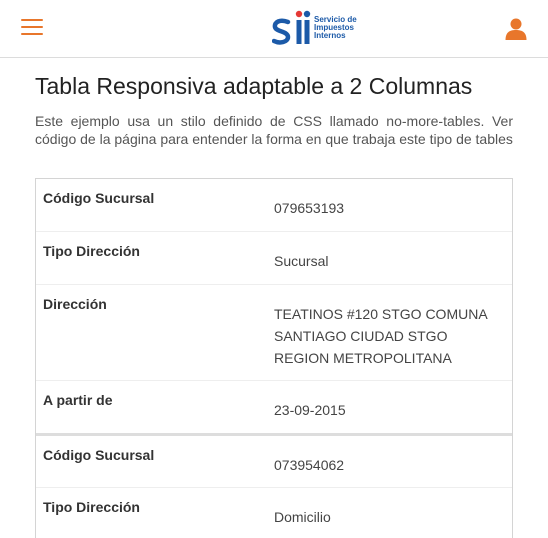 Image resolution: width=548 pixels, height=538 pixels. Describe the element at coordinates (309, 208) in the screenshot. I see `cell-value-codigo-sucursal: 079653193` at that location.